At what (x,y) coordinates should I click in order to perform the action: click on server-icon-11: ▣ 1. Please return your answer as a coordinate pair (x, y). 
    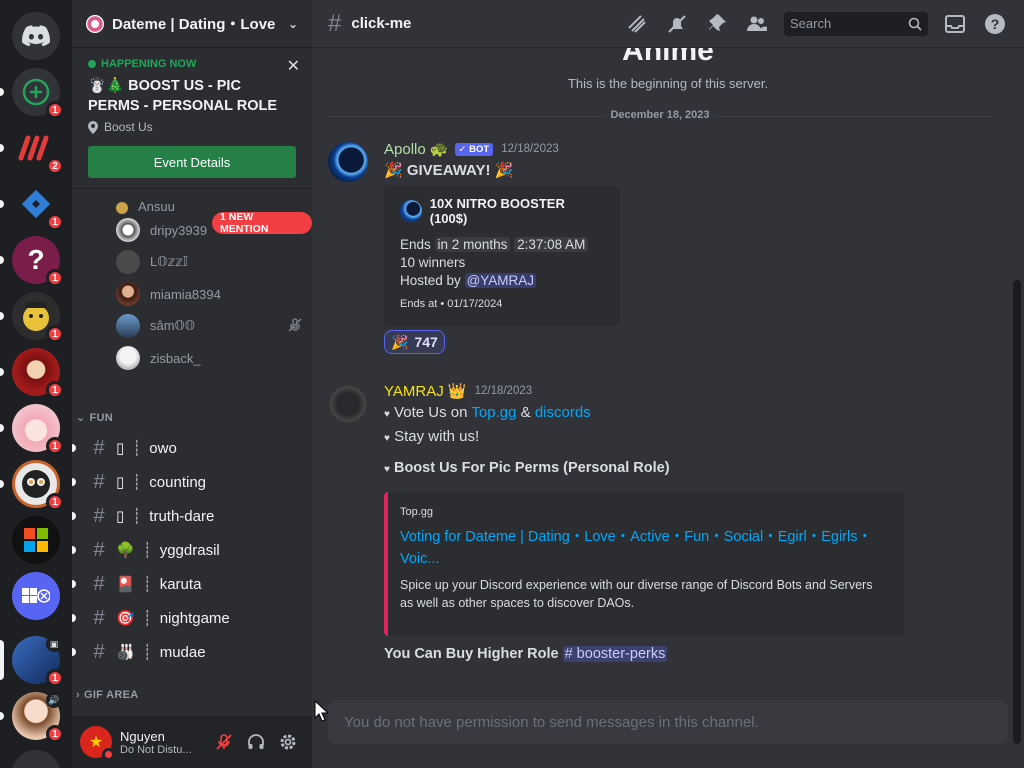
    Looking at the image, I should click on (38, 661).